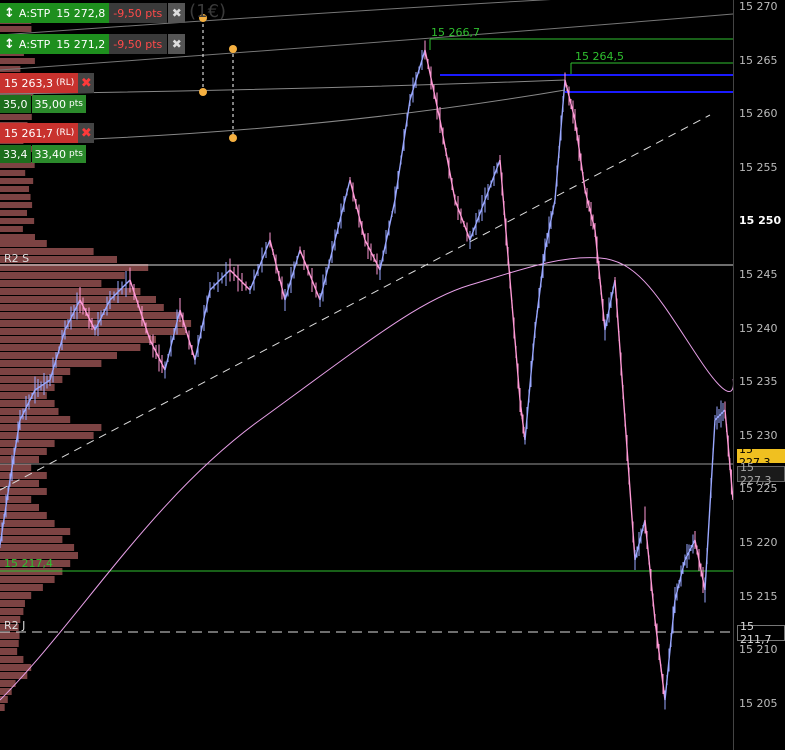 This screenshot has width=785, height=750. Describe the element at coordinates (50, 154) in the screenshot. I see `pts-long: 33,40` at that location.